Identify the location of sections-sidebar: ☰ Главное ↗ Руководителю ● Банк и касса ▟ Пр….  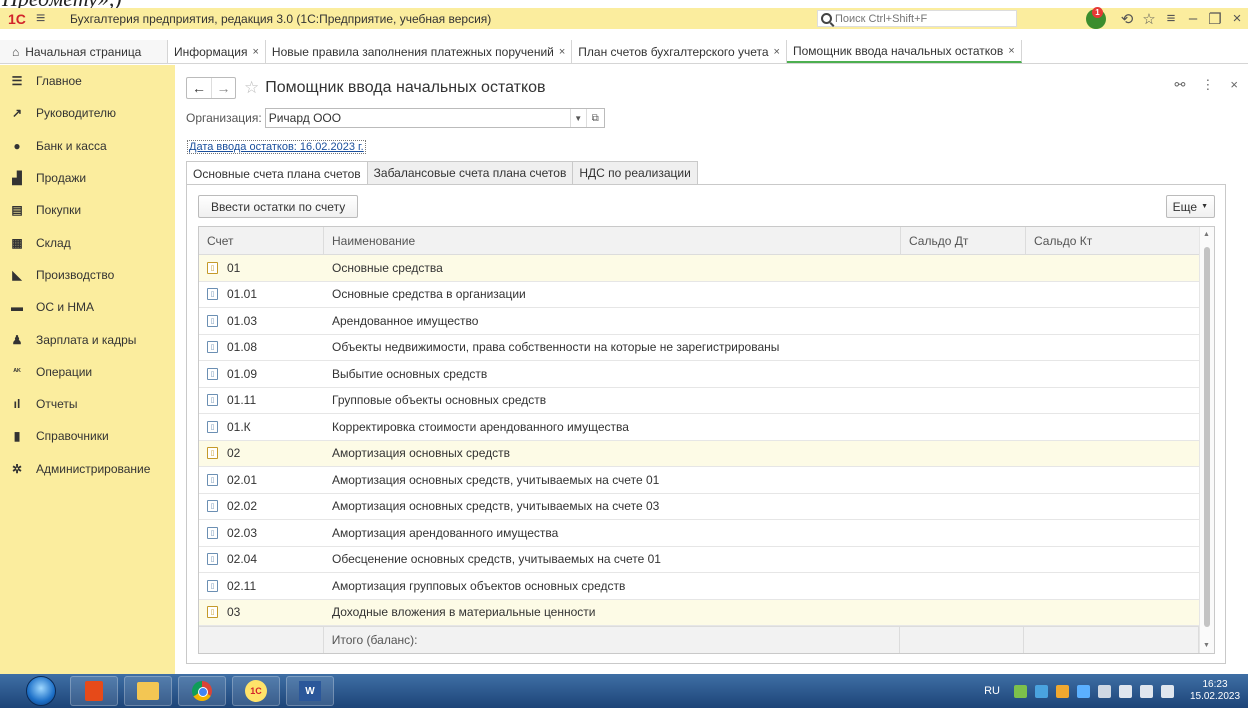
(87, 369).